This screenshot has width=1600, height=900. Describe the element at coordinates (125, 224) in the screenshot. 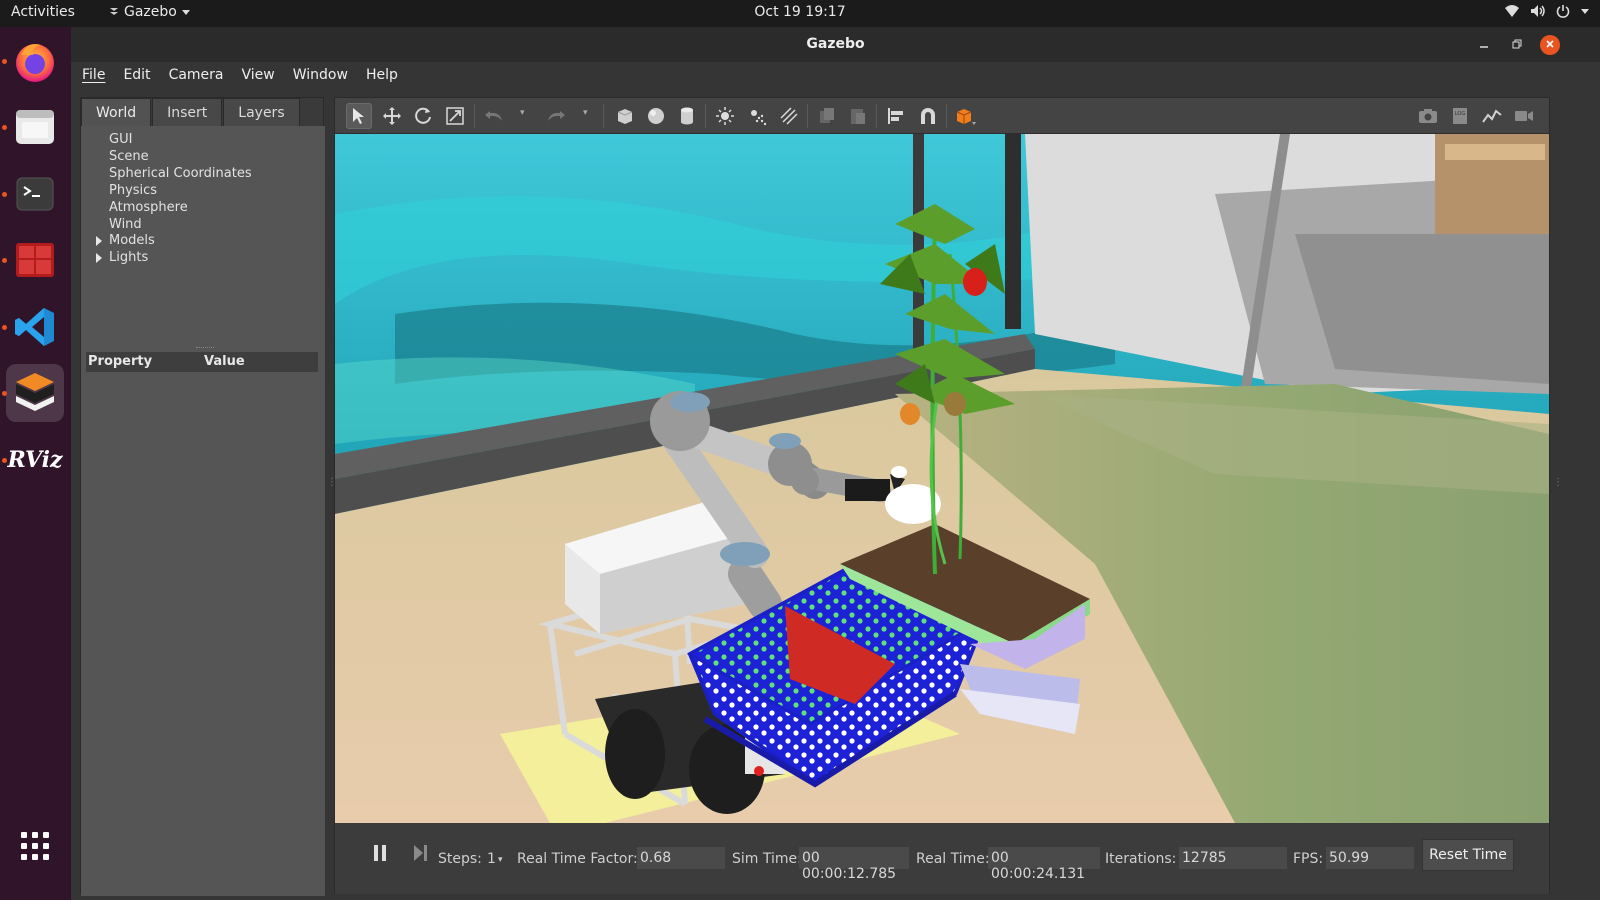

I see `tree-item-wind: Wind` at that location.